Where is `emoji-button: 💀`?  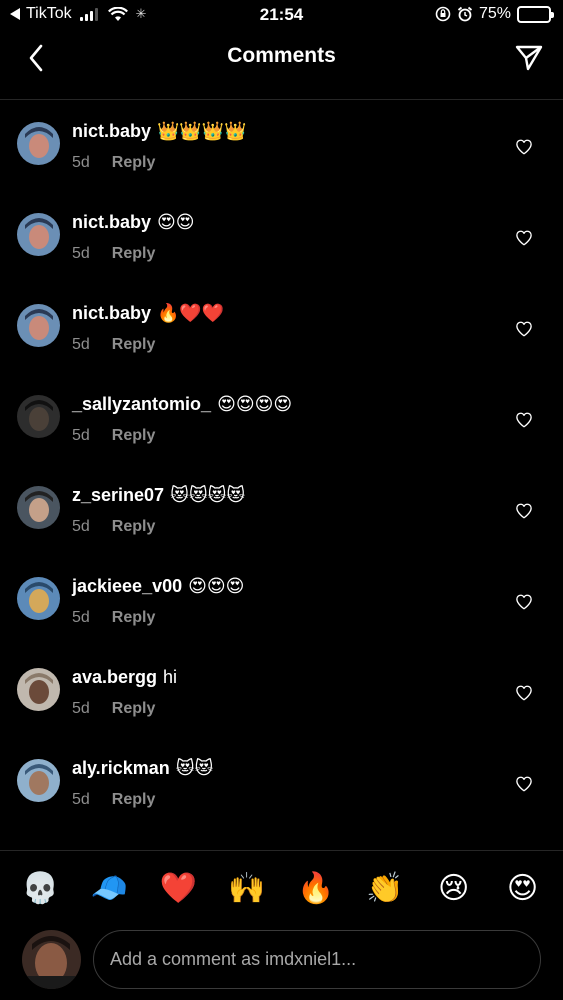 emoji-button: 💀 is located at coordinates (40, 889).